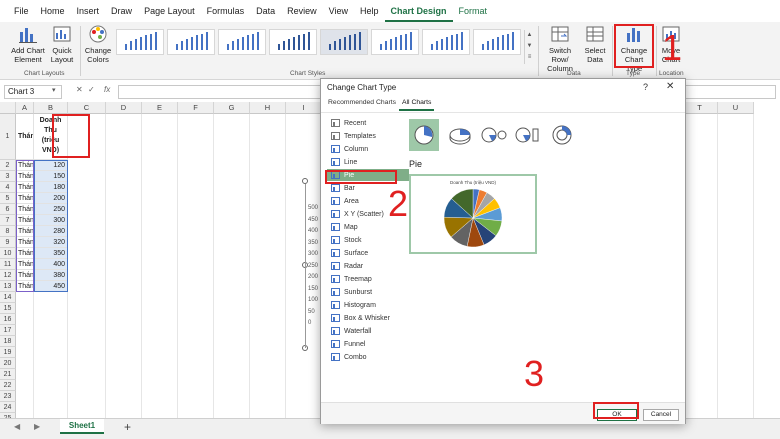  What do you see at coordinates (368, 344) in the screenshot?
I see `chart-type-funnel: Funnel` at bounding box center [368, 344].